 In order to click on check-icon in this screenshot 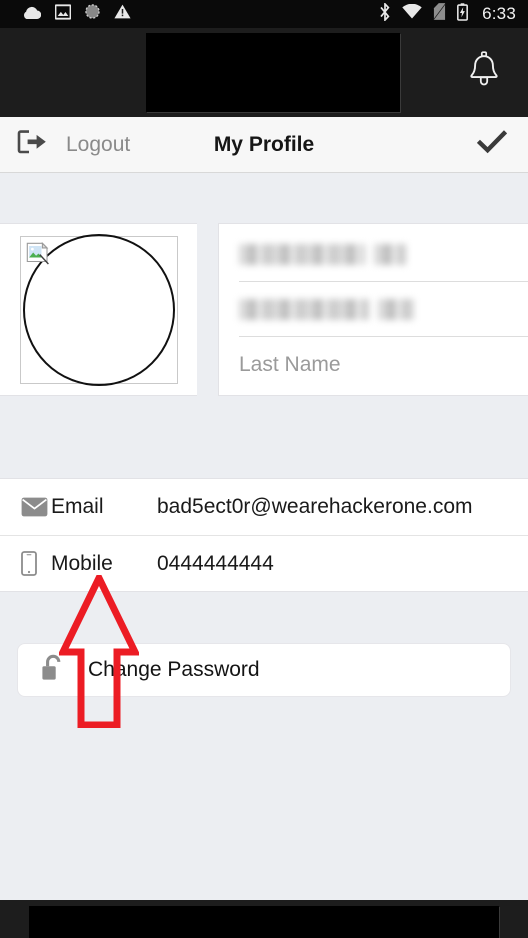, I will do `click(492, 144)`.